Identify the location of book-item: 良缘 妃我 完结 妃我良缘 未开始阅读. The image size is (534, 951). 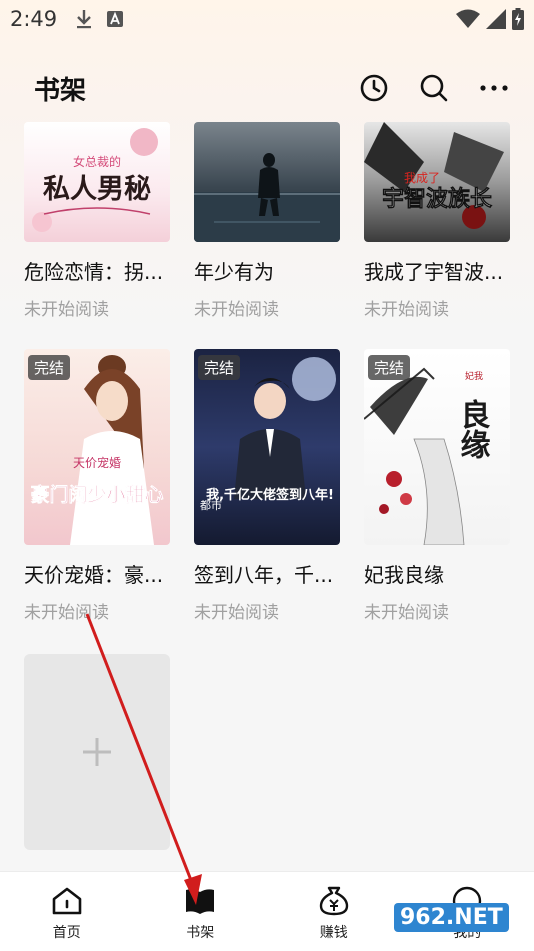
(437, 486).